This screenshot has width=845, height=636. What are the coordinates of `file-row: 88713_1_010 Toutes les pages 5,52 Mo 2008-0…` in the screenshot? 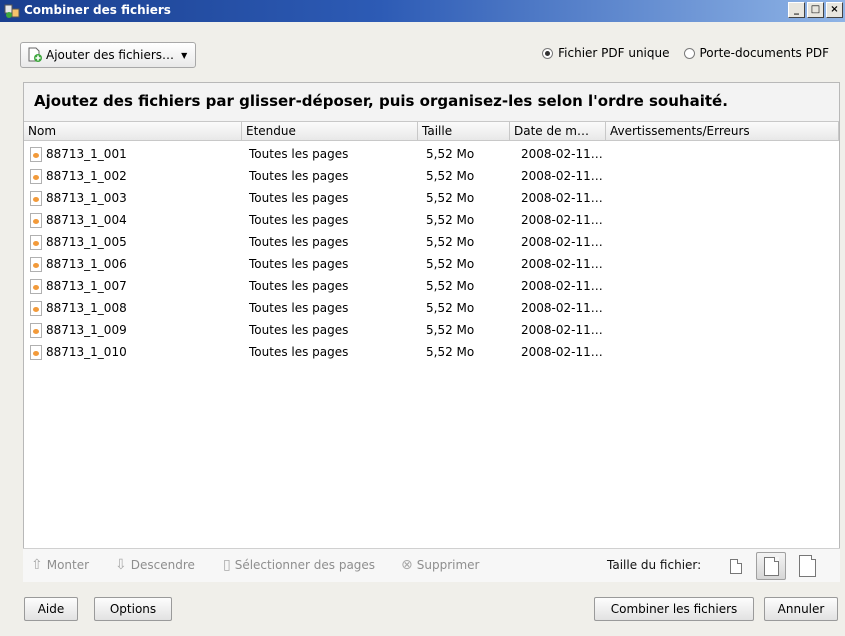 It's located at (431, 353).